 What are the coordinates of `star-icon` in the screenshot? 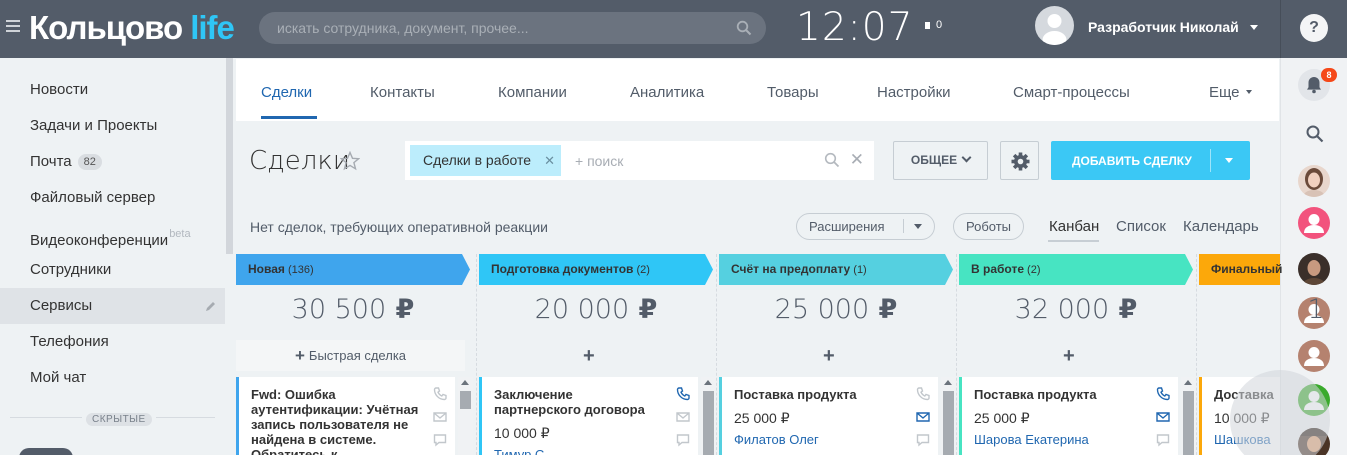 It's located at (350, 161).